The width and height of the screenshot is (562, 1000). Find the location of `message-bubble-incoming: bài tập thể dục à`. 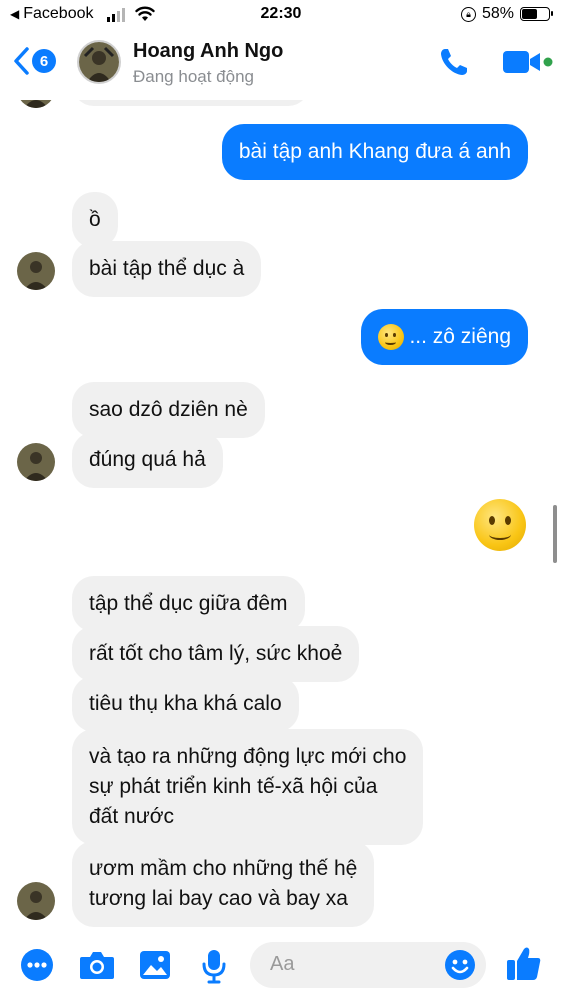

message-bubble-incoming: bài tập thể dục à is located at coordinates (167, 269).